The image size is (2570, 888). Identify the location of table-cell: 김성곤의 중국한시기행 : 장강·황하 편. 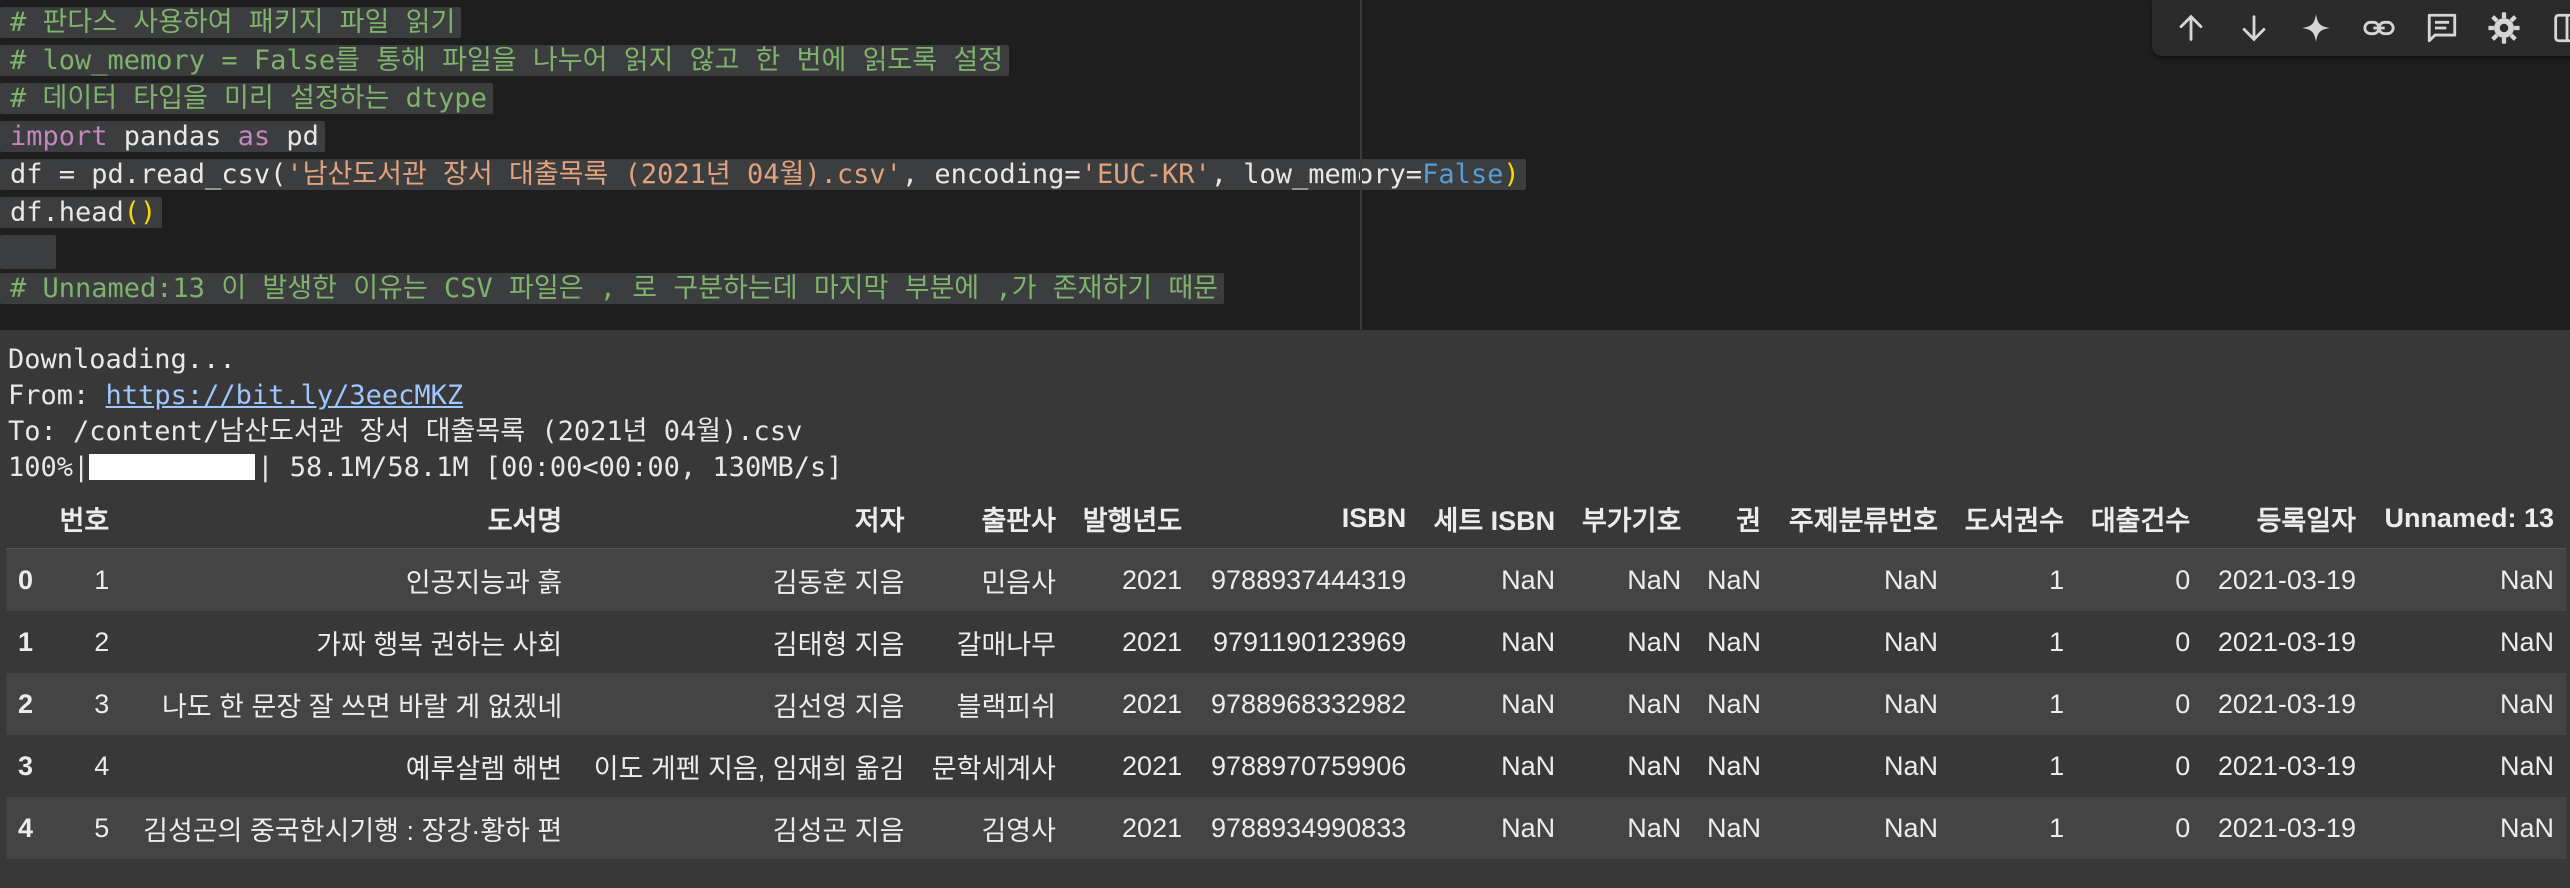
(353, 830).